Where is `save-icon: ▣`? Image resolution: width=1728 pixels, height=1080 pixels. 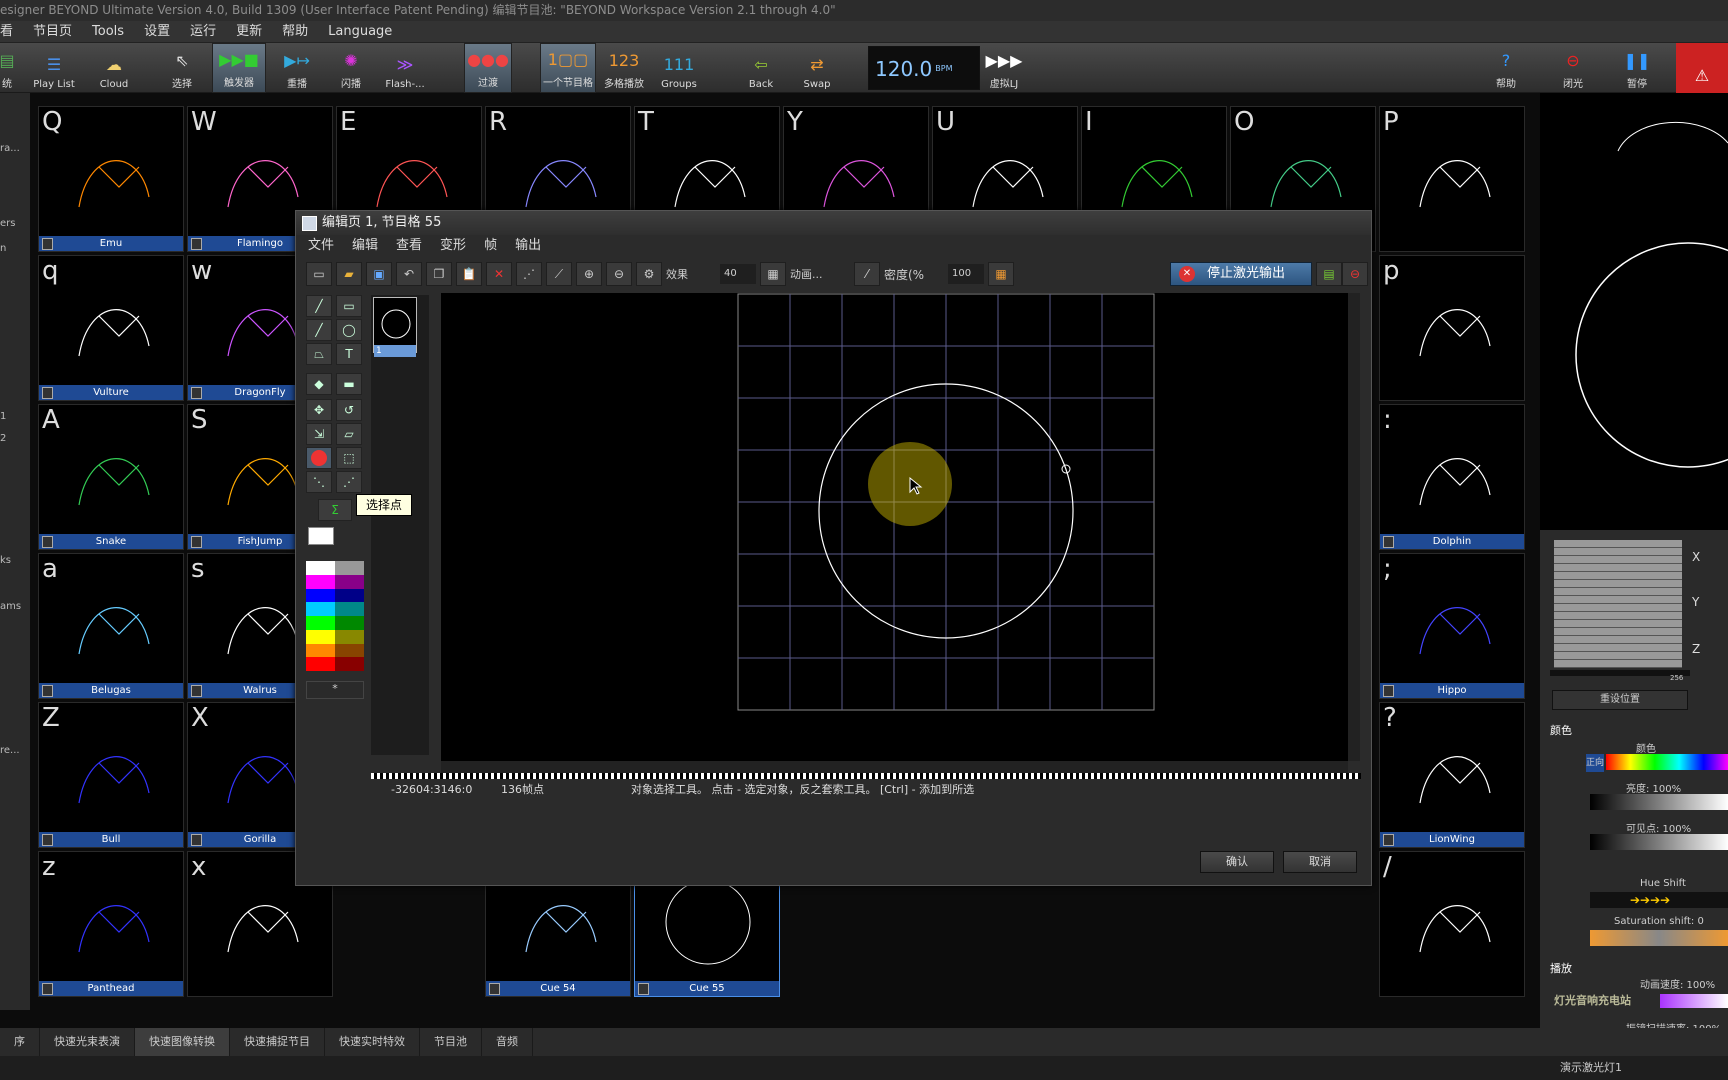 save-icon: ▣ is located at coordinates (379, 274).